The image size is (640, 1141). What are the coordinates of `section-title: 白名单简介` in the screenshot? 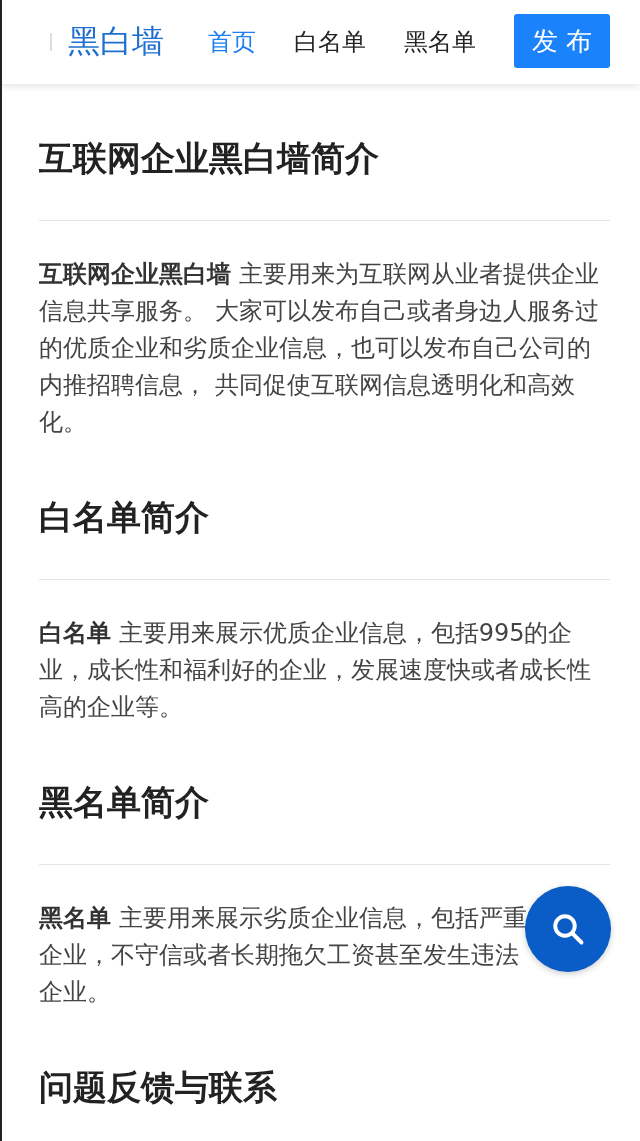 It's located at (324, 537).